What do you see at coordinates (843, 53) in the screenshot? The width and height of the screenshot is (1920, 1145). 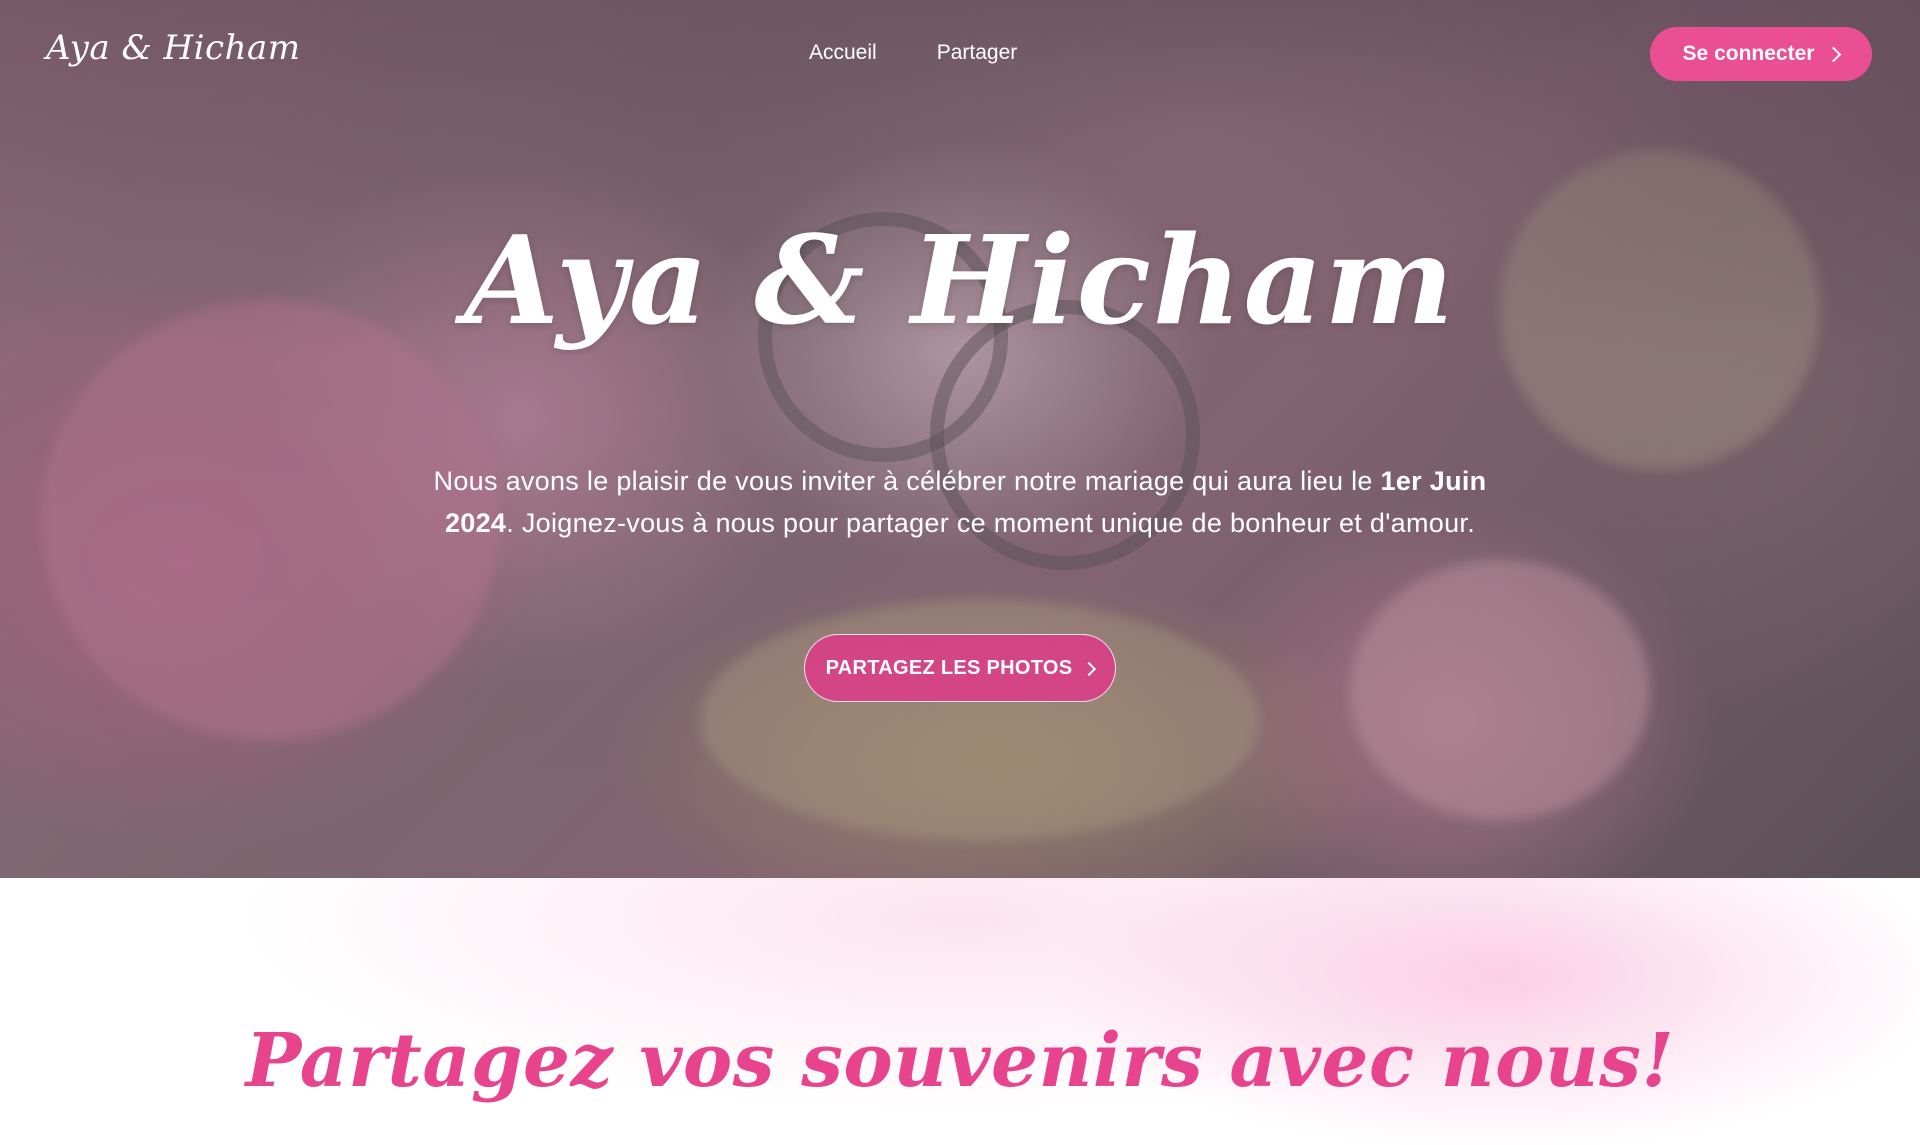 I see `nav-link-accueil: Accueil` at bounding box center [843, 53].